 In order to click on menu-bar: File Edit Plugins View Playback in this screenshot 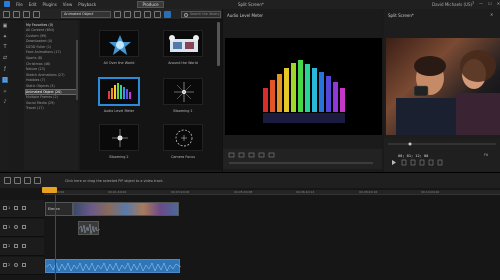, I will do `click(50, 4)`.